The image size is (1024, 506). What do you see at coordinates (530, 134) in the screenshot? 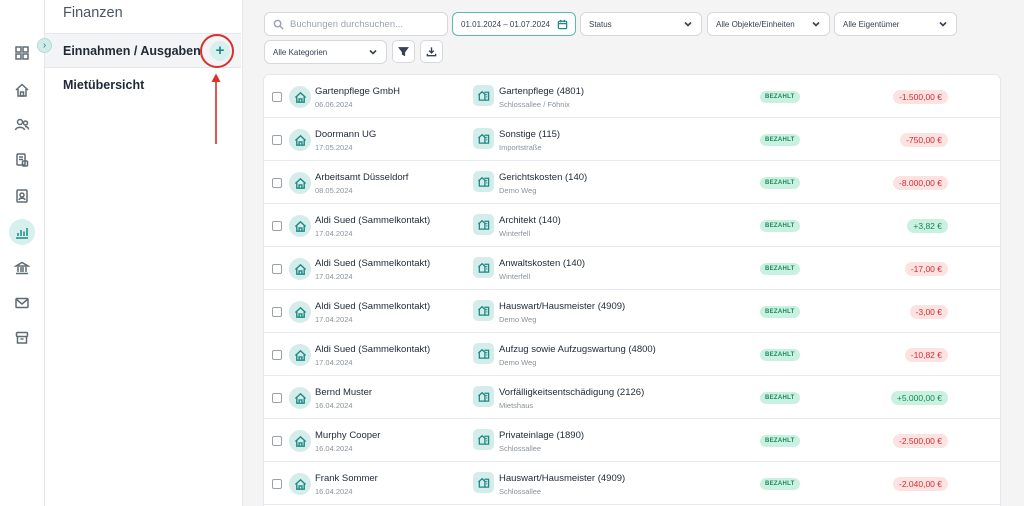
I see `category-name: Sonstige (115)` at bounding box center [530, 134].